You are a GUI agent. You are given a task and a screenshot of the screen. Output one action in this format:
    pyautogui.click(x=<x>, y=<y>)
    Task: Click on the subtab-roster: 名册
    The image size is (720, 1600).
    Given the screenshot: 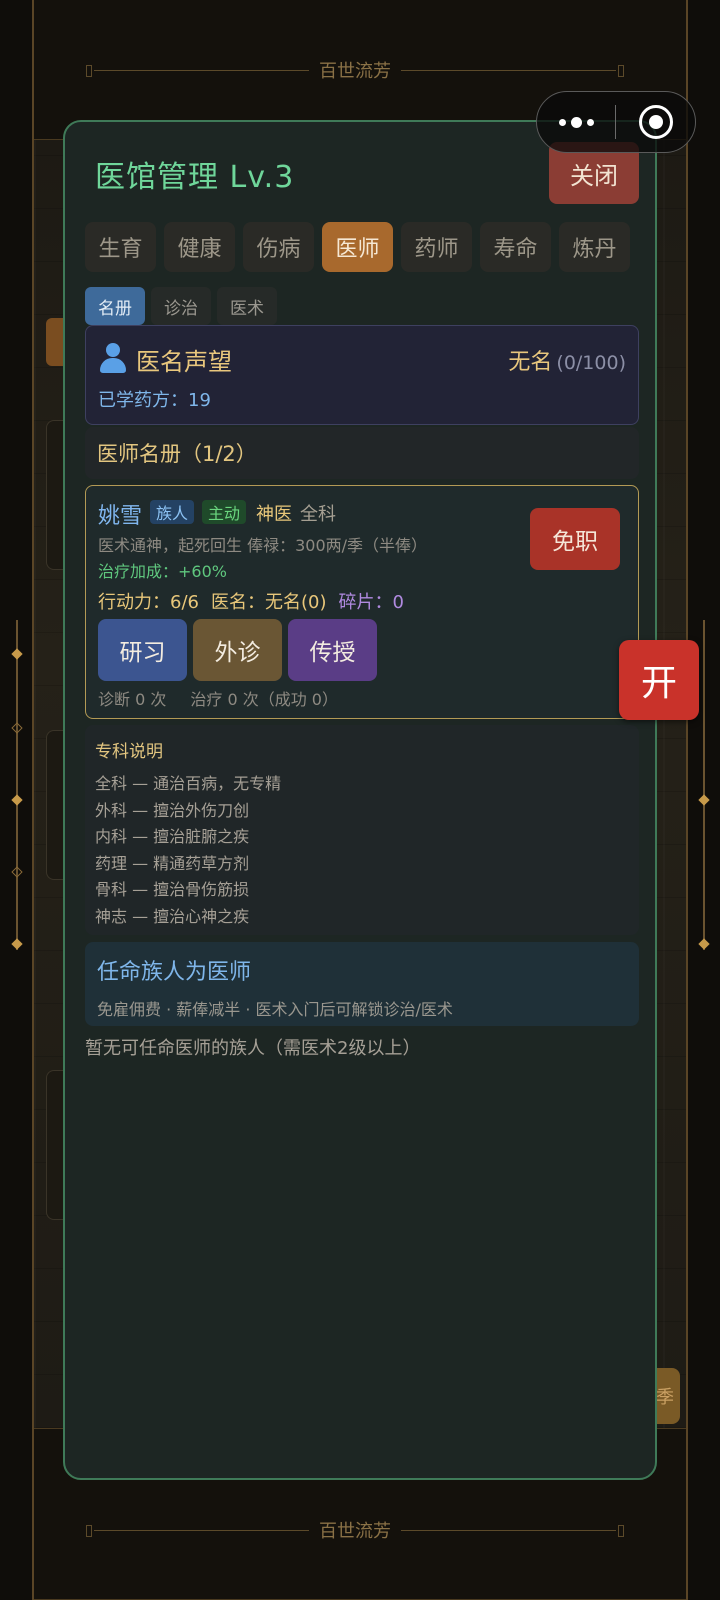 What is the action you would take?
    pyautogui.click(x=115, y=306)
    